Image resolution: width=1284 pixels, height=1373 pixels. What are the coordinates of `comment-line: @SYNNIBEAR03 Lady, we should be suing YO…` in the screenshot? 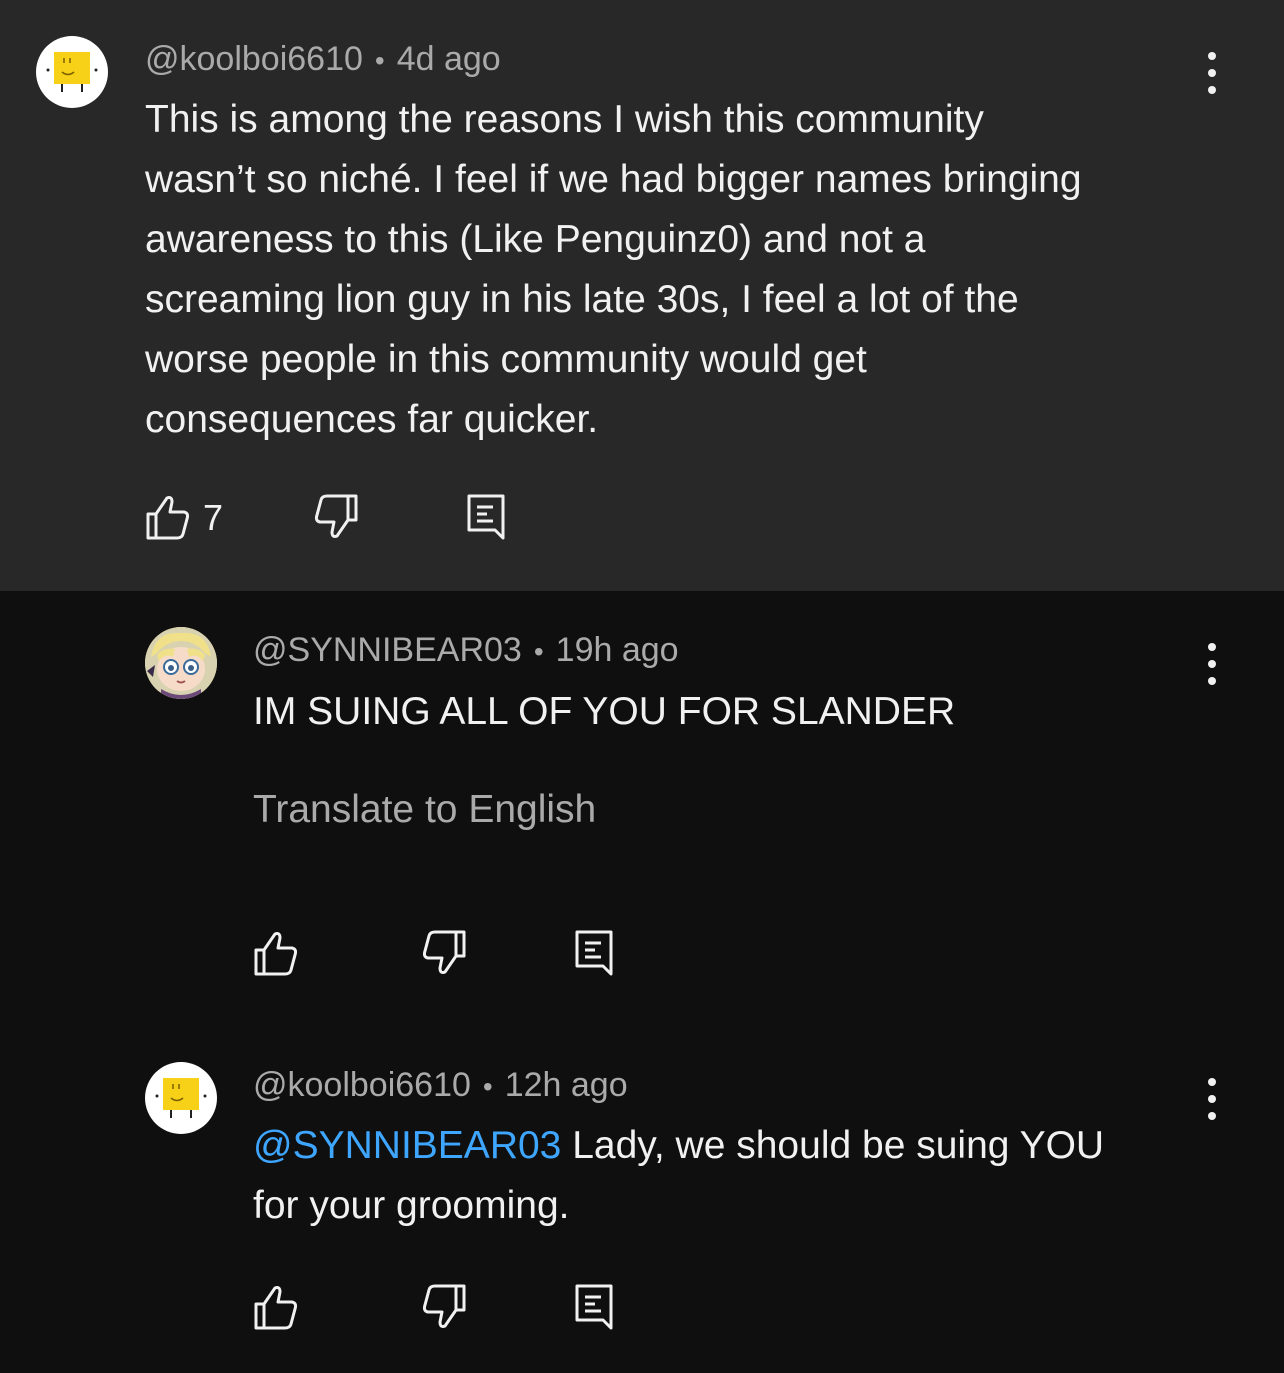 It's located at (748, 1146).